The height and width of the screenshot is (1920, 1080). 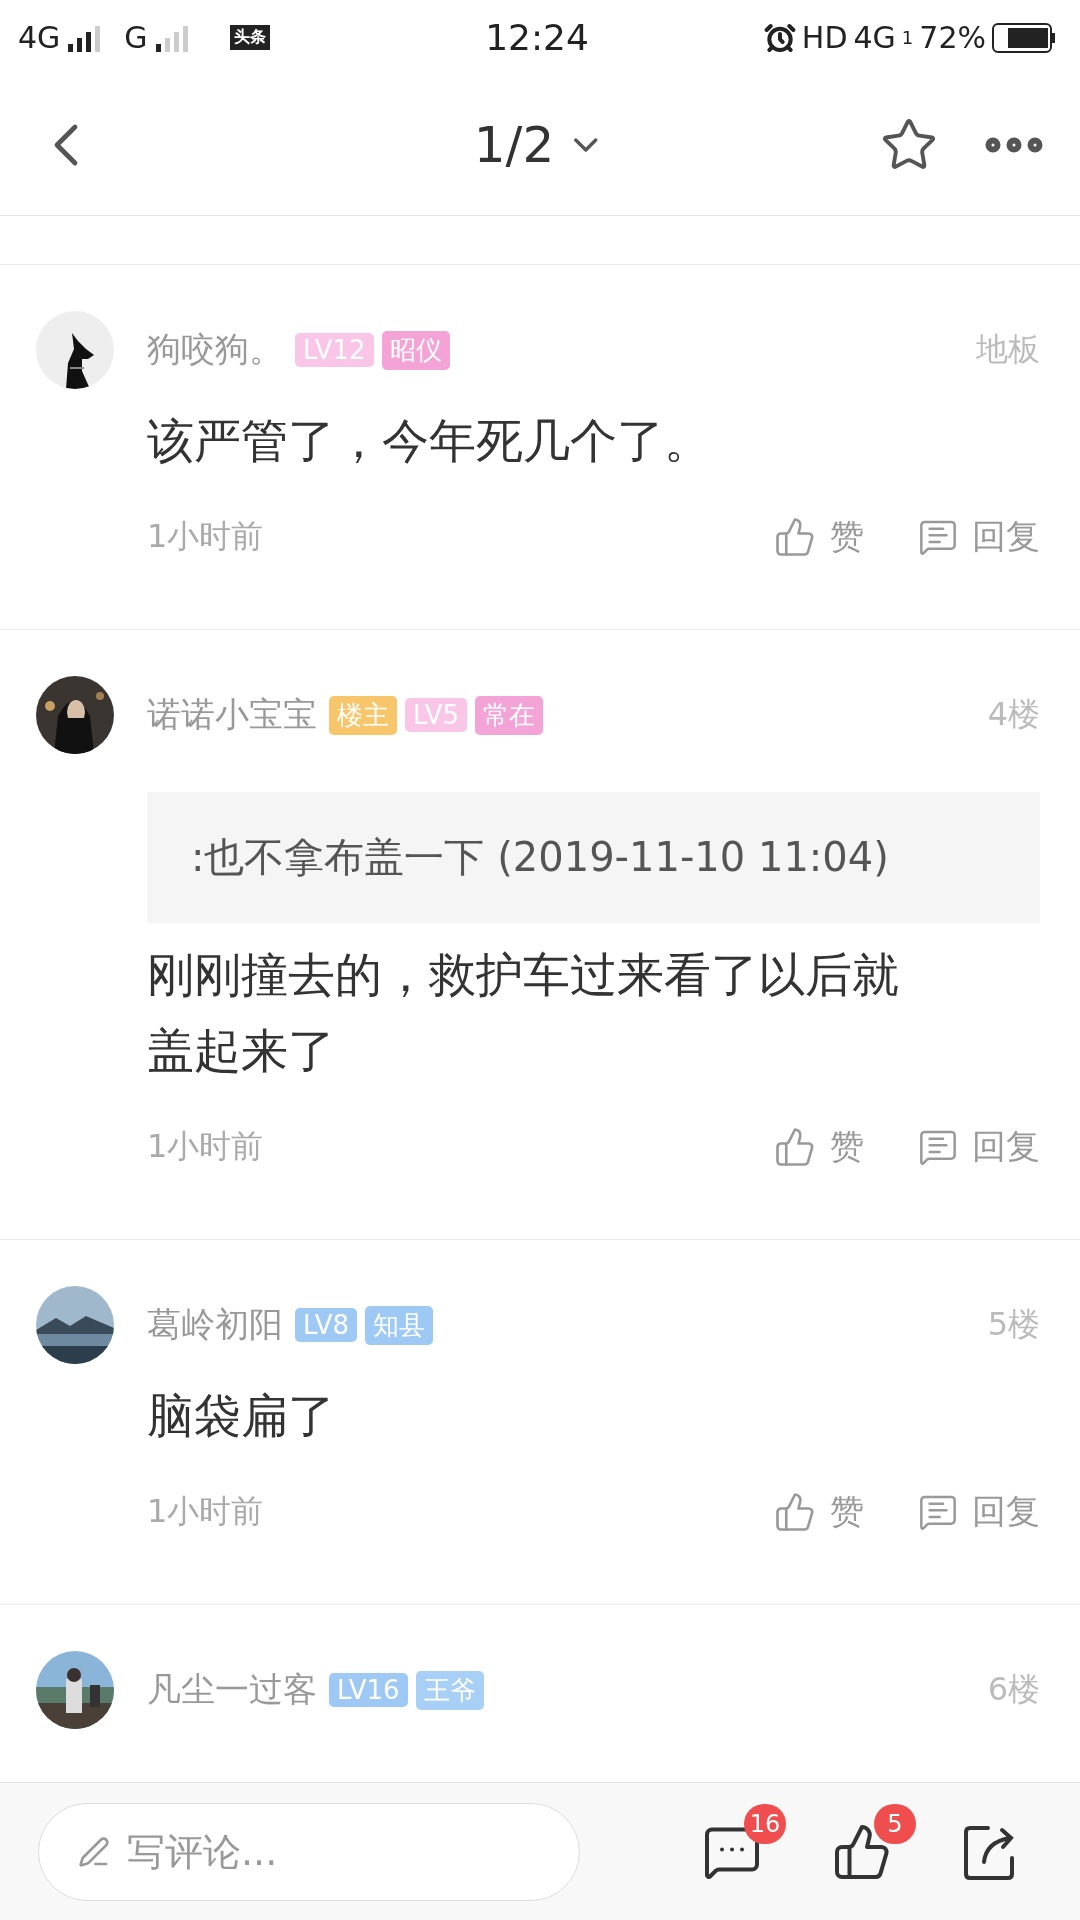 What do you see at coordinates (449, 1690) in the screenshot?
I see `user-badge: 王爷` at bounding box center [449, 1690].